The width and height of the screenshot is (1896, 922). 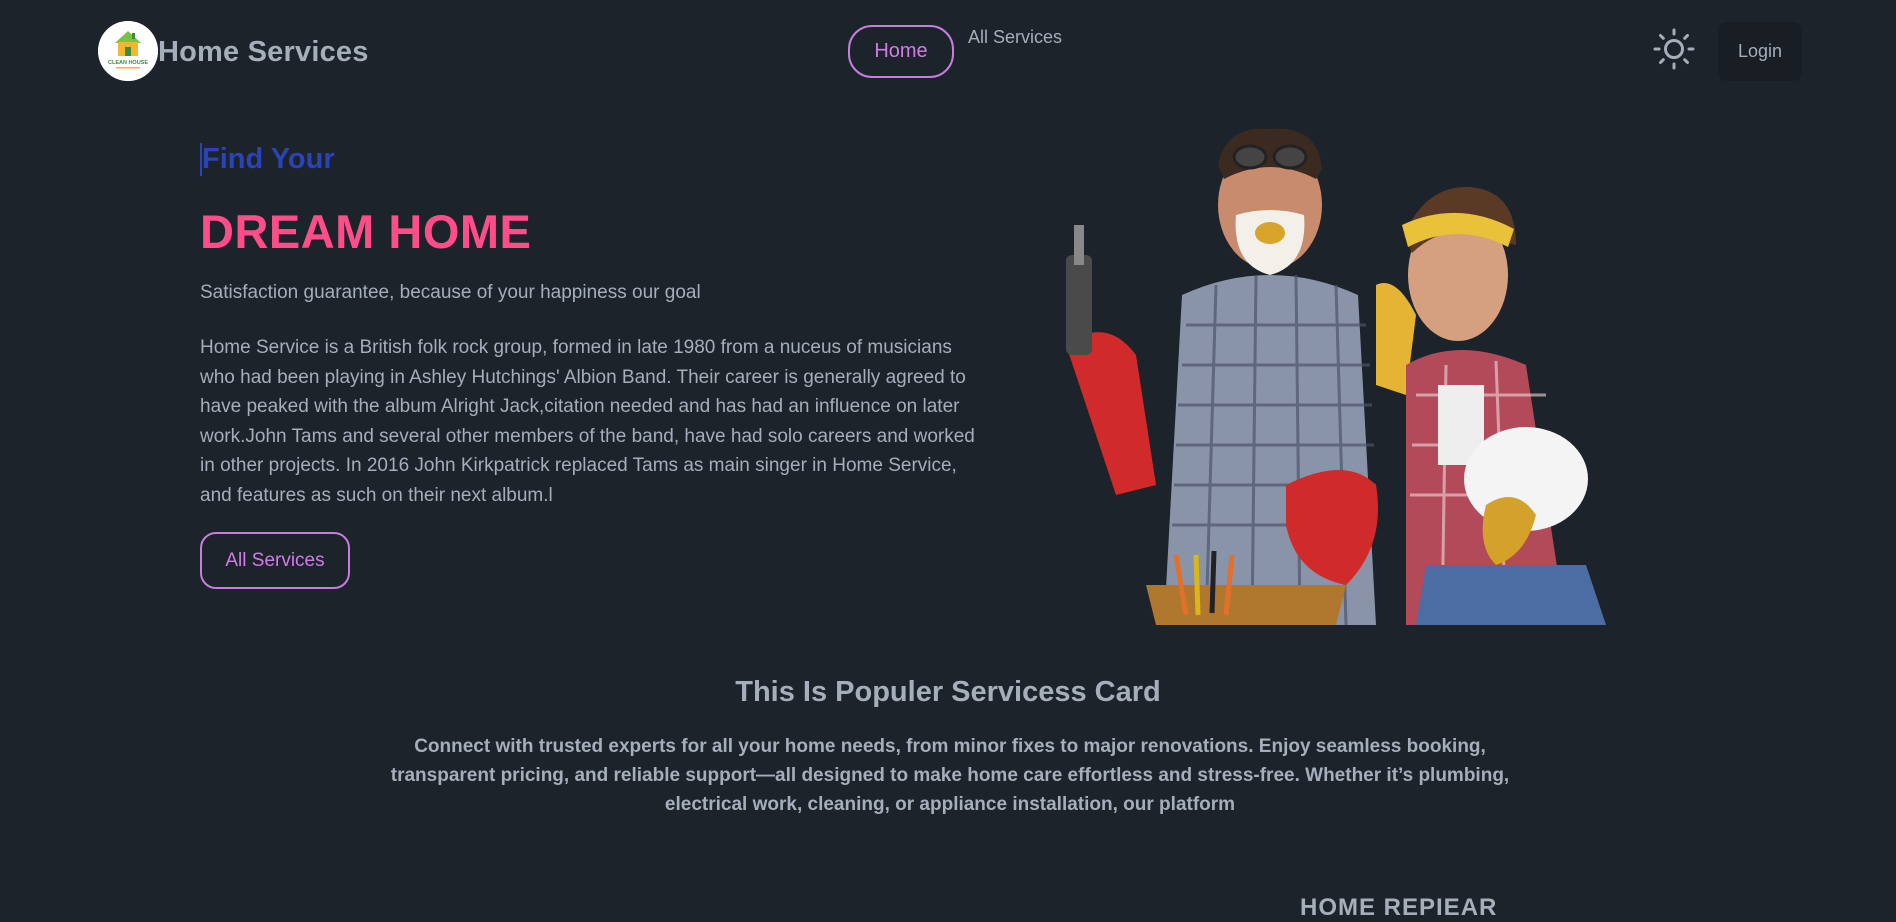 What do you see at coordinates (1674, 49) in the screenshot?
I see `sun-icon` at bounding box center [1674, 49].